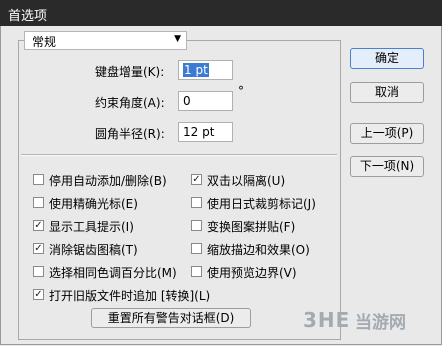 This screenshot has height=346, width=442. I want to click on checkbox-label: 选择相同色调百分比(M), so click(113, 273).